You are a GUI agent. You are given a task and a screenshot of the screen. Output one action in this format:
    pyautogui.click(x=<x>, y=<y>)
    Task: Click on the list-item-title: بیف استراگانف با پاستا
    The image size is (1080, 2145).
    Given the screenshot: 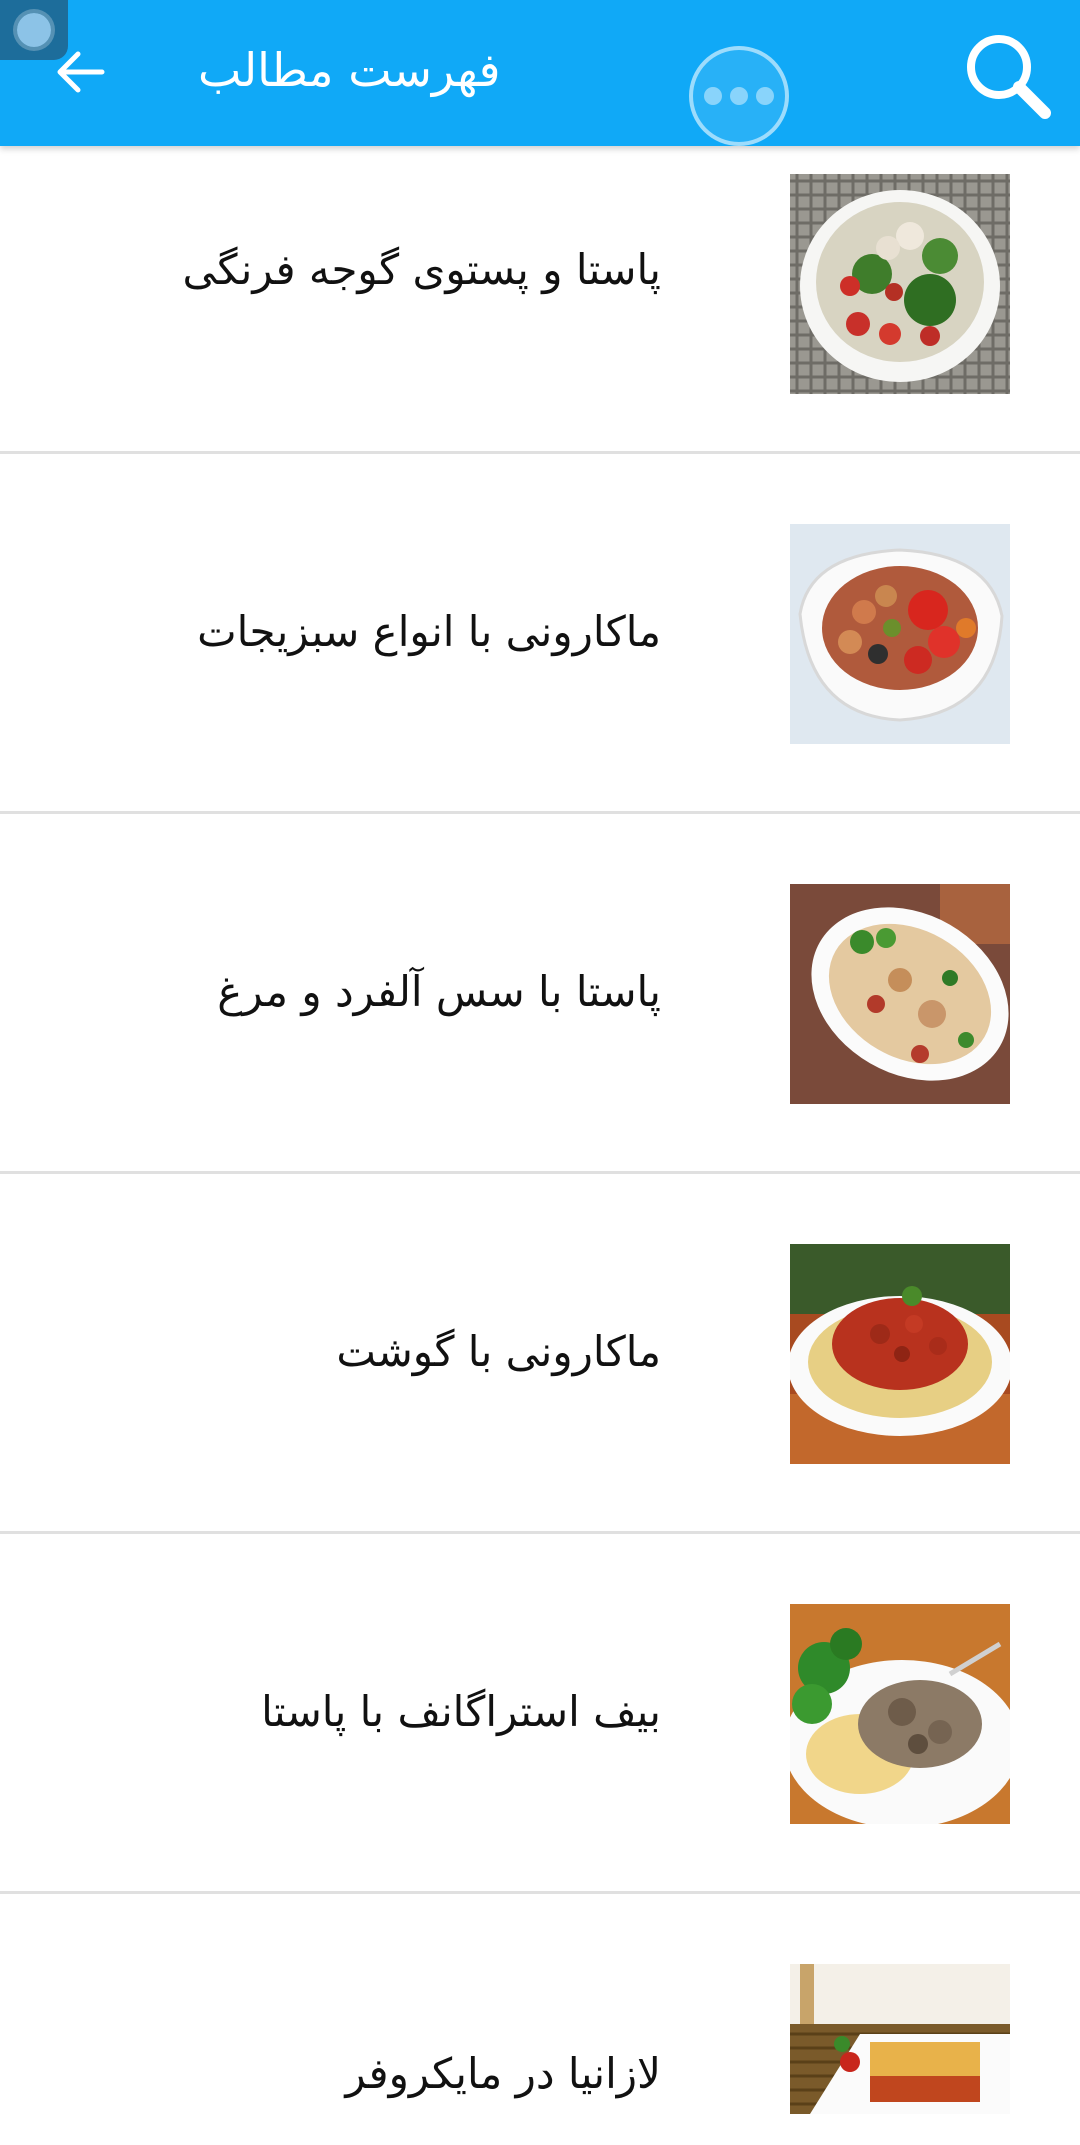 What is the action you would take?
    pyautogui.click(x=461, y=1711)
    